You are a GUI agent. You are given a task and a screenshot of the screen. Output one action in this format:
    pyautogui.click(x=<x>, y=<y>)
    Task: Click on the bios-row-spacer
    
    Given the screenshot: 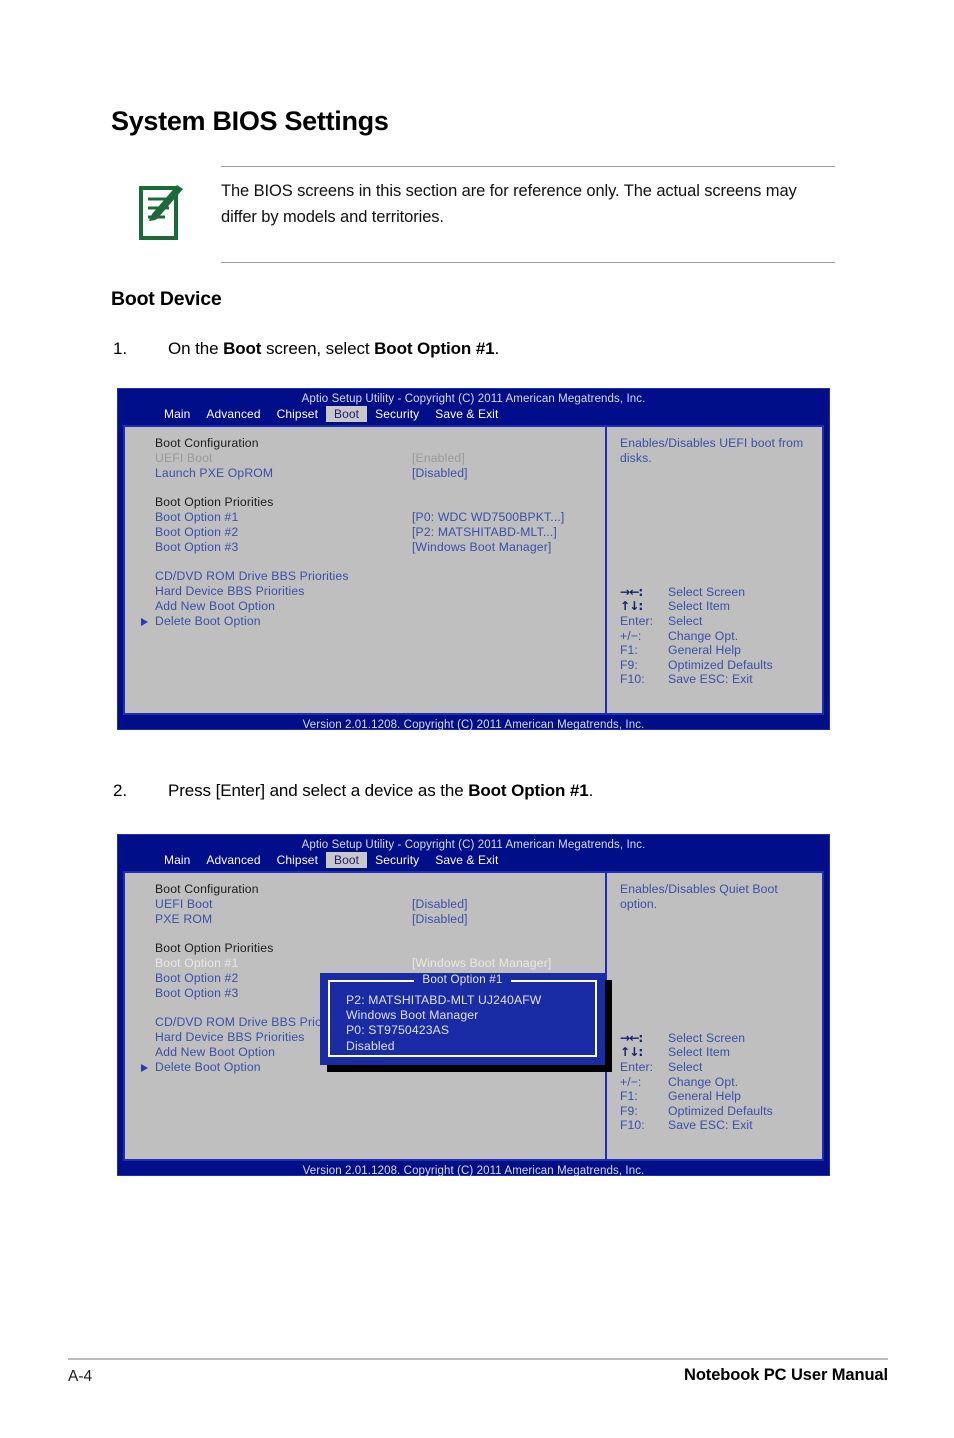 What is the action you would take?
    pyautogui.click(x=380, y=487)
    